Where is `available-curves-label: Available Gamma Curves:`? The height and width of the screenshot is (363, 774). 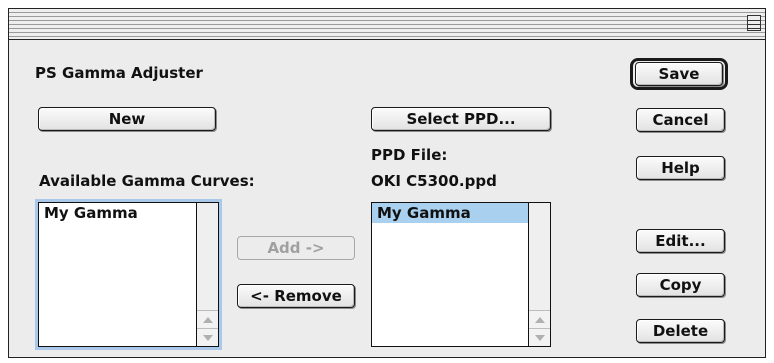 available-curves-label: Available Gamma Curves: is located at coordinates (147, 181).